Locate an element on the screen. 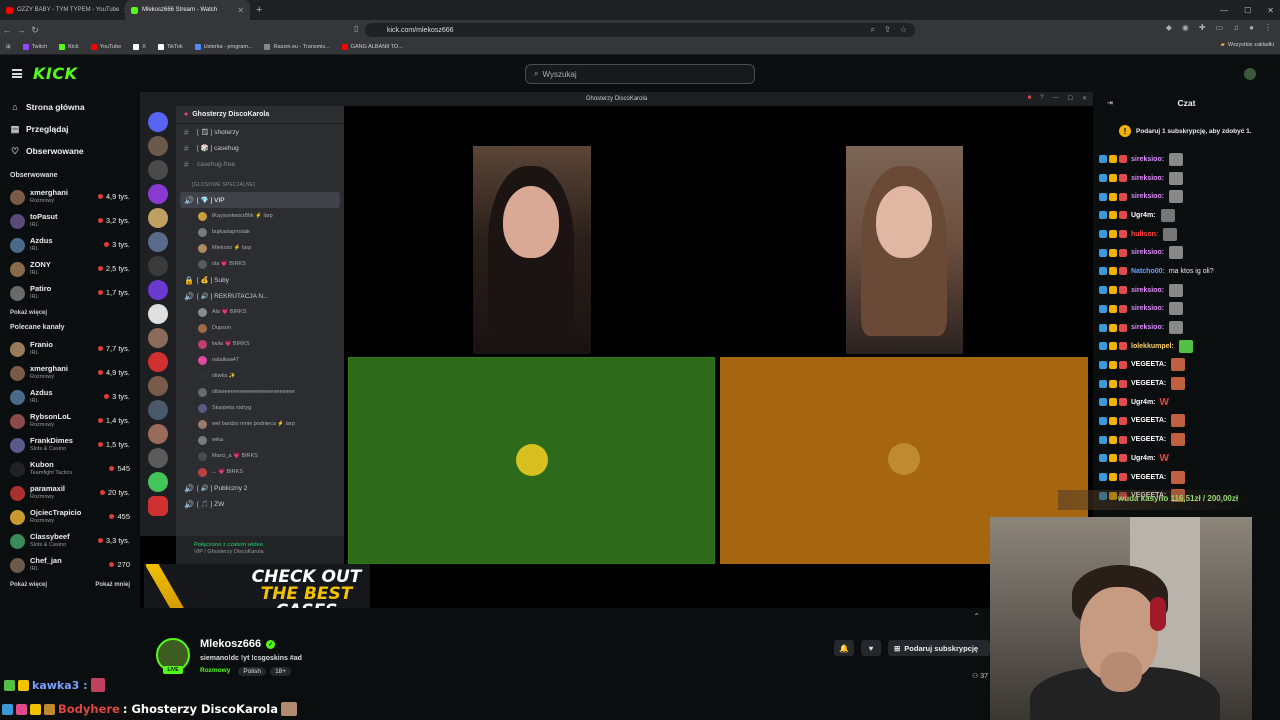  bookmark-kick: Kick is located at coordinates (68, 47).